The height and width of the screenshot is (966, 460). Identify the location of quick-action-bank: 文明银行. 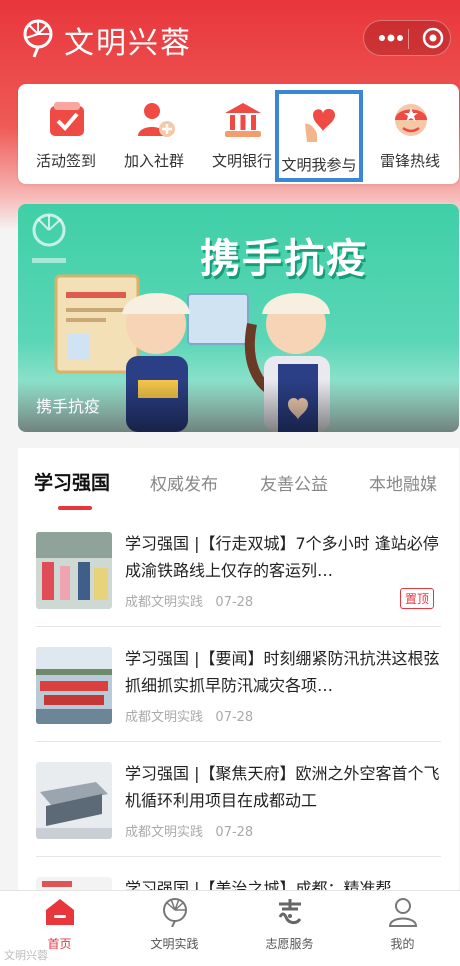
(242, 134).